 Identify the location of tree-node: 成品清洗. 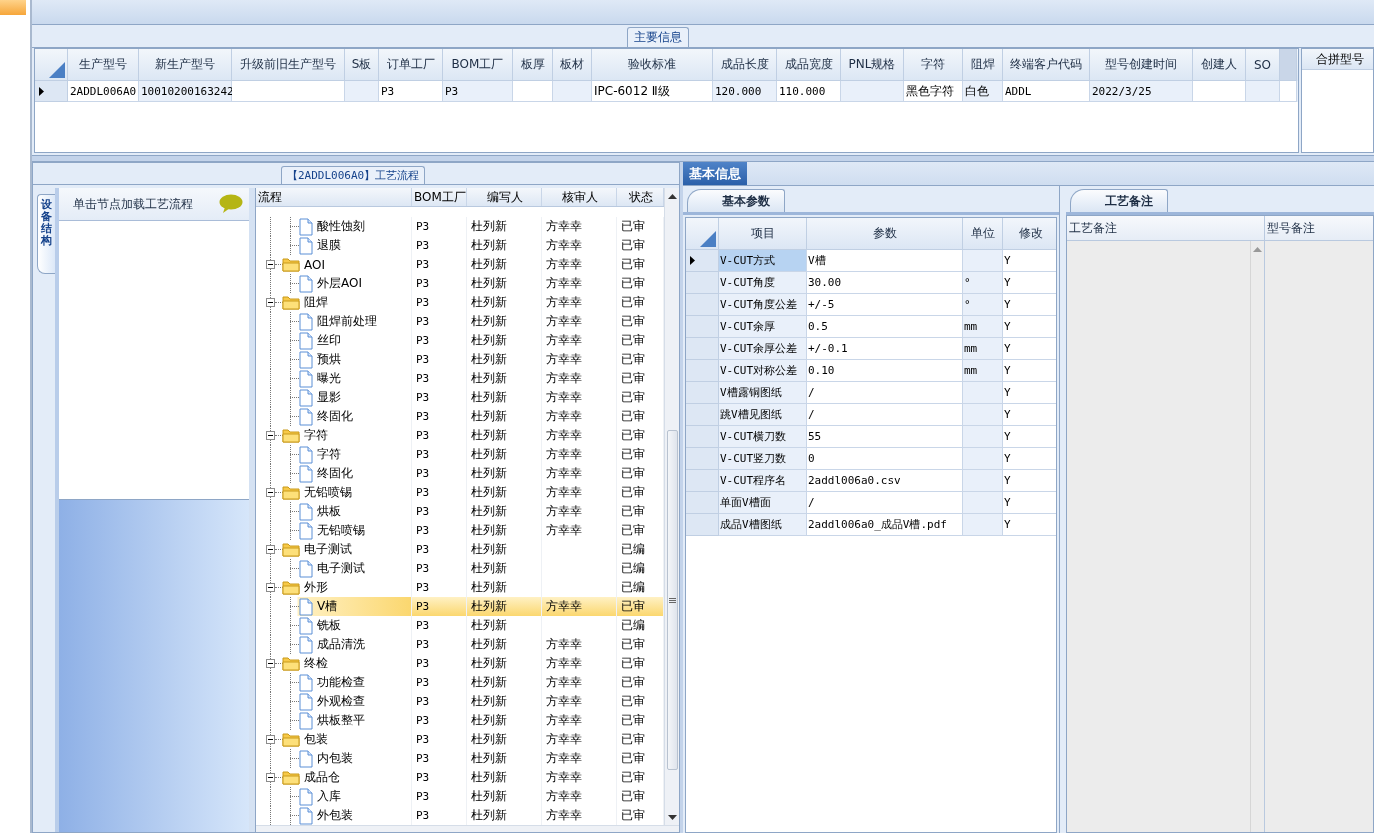
(341, 644).